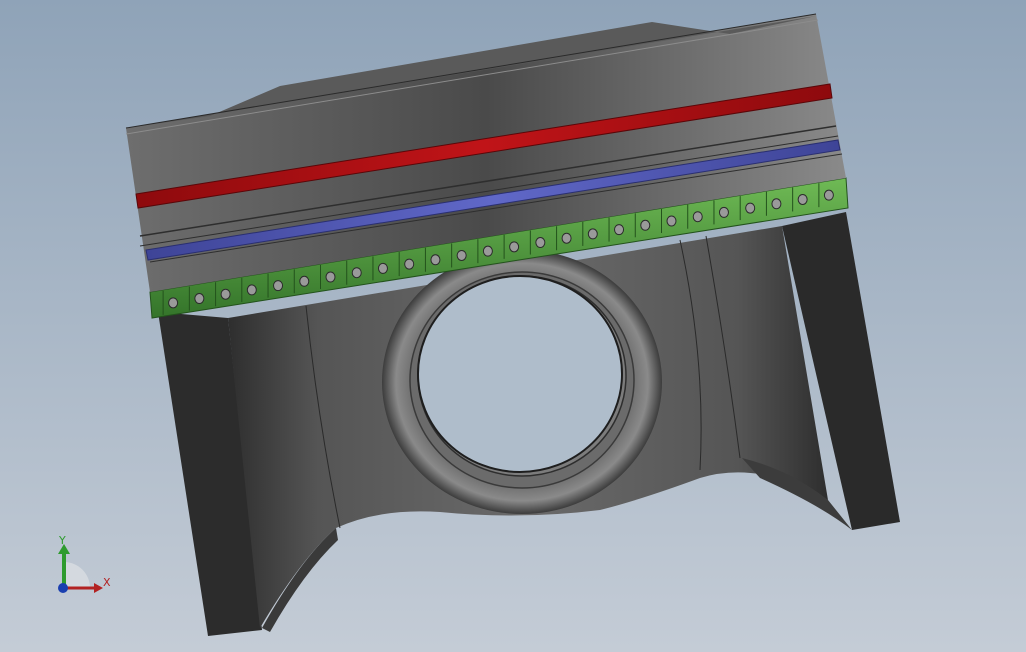  What do you see at coordinates (107, 582) in the screenshot?
I see `x-axis-label: X` at bounding box center [107, 582].